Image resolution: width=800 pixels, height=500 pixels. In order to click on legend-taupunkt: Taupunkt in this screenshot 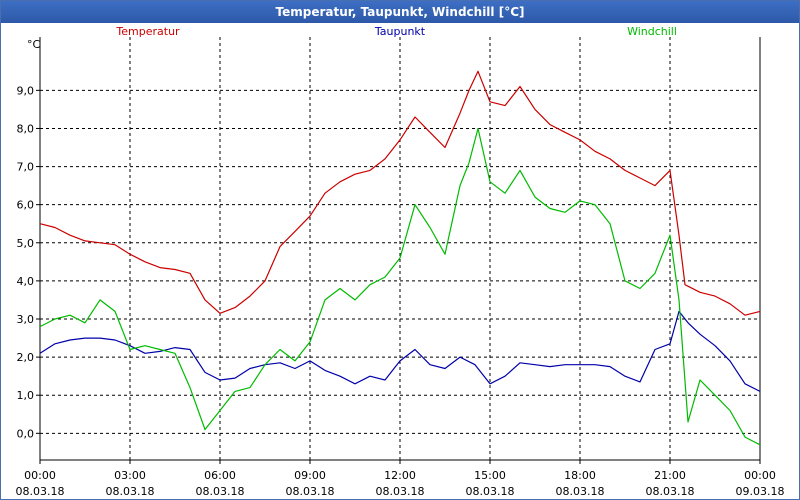, I will do `click(400, 31)`.